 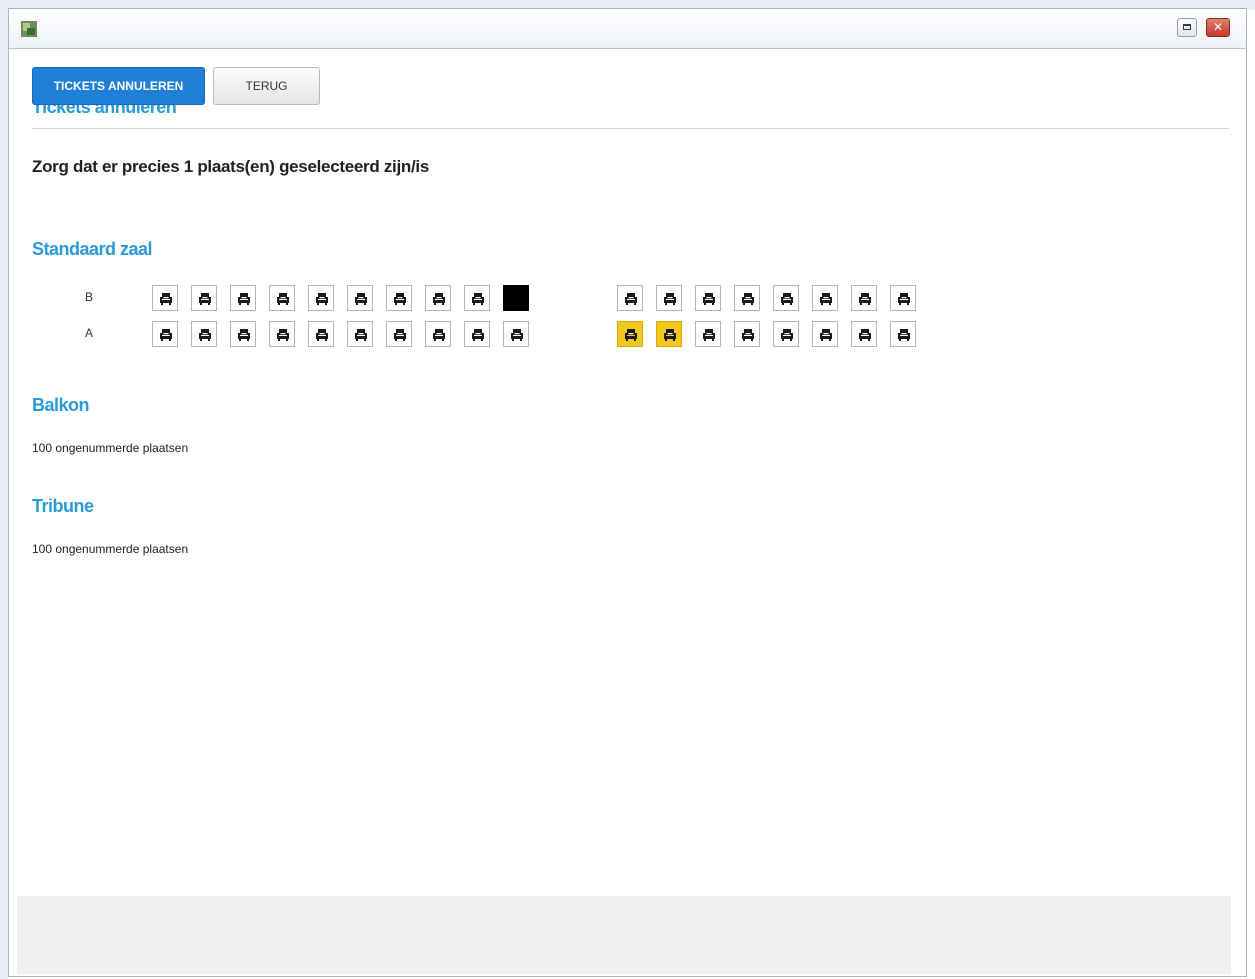 What do you see at coordinates (89, 297) in the screenshot?
I see `row-label-b: B` at bounding box center [89, 297].